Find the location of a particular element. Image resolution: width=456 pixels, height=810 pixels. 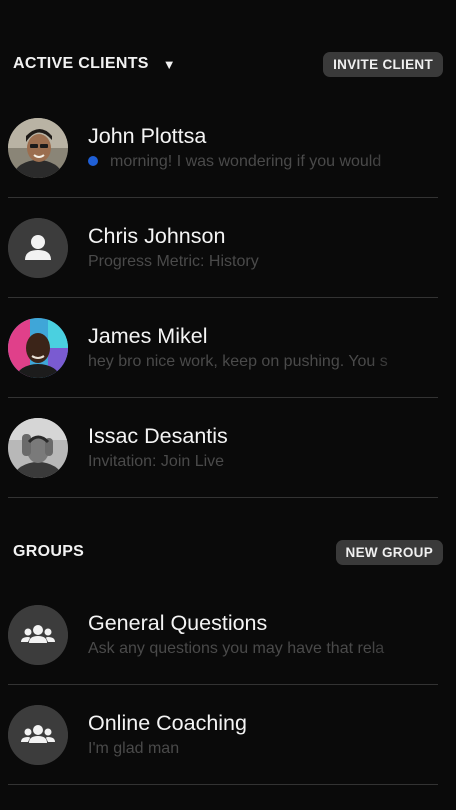

caret-down-icon: ▼ is located at coordinates (169, 64).